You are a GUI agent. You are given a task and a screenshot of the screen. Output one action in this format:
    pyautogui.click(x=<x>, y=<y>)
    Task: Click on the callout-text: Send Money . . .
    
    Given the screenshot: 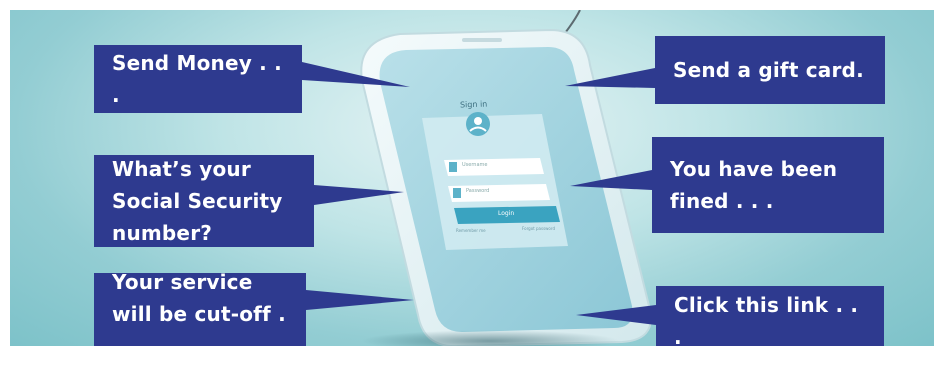 What is the action you would take?
    pyautogui.click(x=197, y=79)
    